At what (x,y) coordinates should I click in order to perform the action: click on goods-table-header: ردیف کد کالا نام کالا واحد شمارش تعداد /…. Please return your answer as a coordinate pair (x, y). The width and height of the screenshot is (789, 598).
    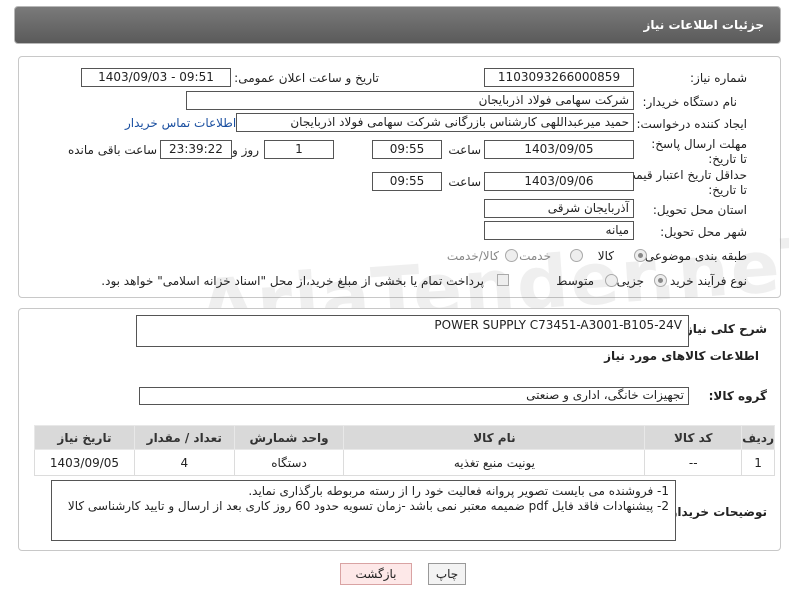
    Looking at the image, I should click on (404, 437).